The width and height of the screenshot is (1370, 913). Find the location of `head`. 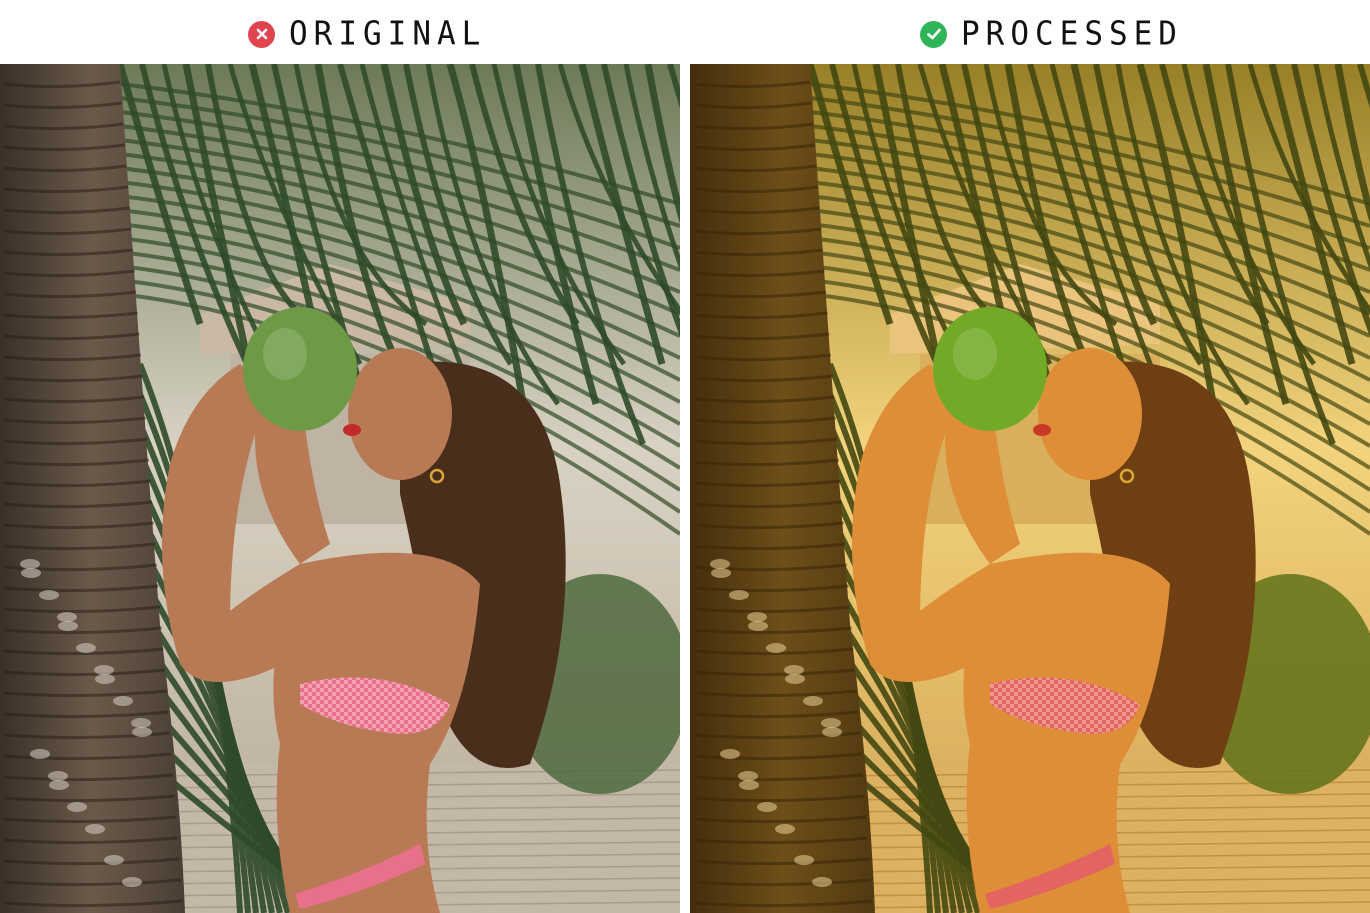

head is located at coordinates (400, 414).